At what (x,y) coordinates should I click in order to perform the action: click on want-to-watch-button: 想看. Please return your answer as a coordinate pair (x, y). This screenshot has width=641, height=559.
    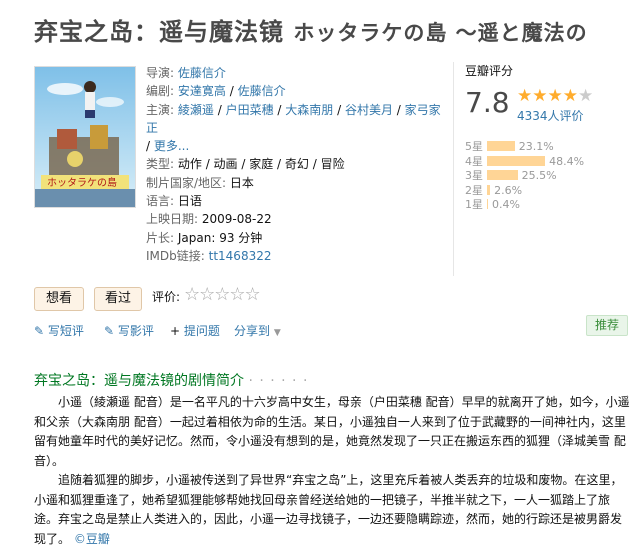
    Looking at the image, I should click on (59, 299).